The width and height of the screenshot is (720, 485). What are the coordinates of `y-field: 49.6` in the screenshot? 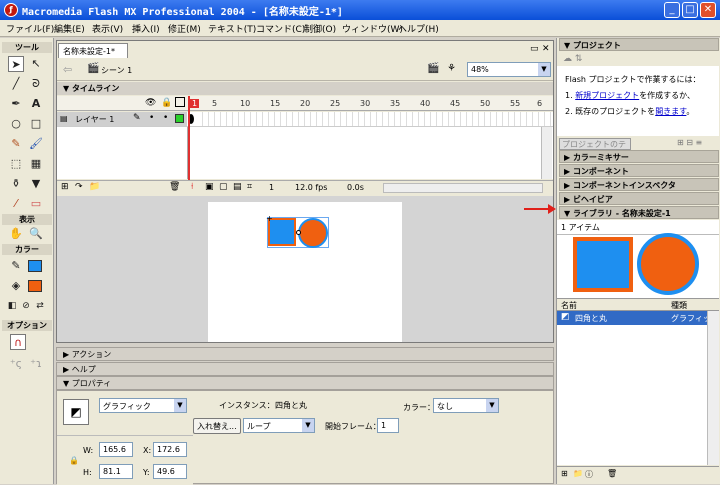 It's located at (170, 471).